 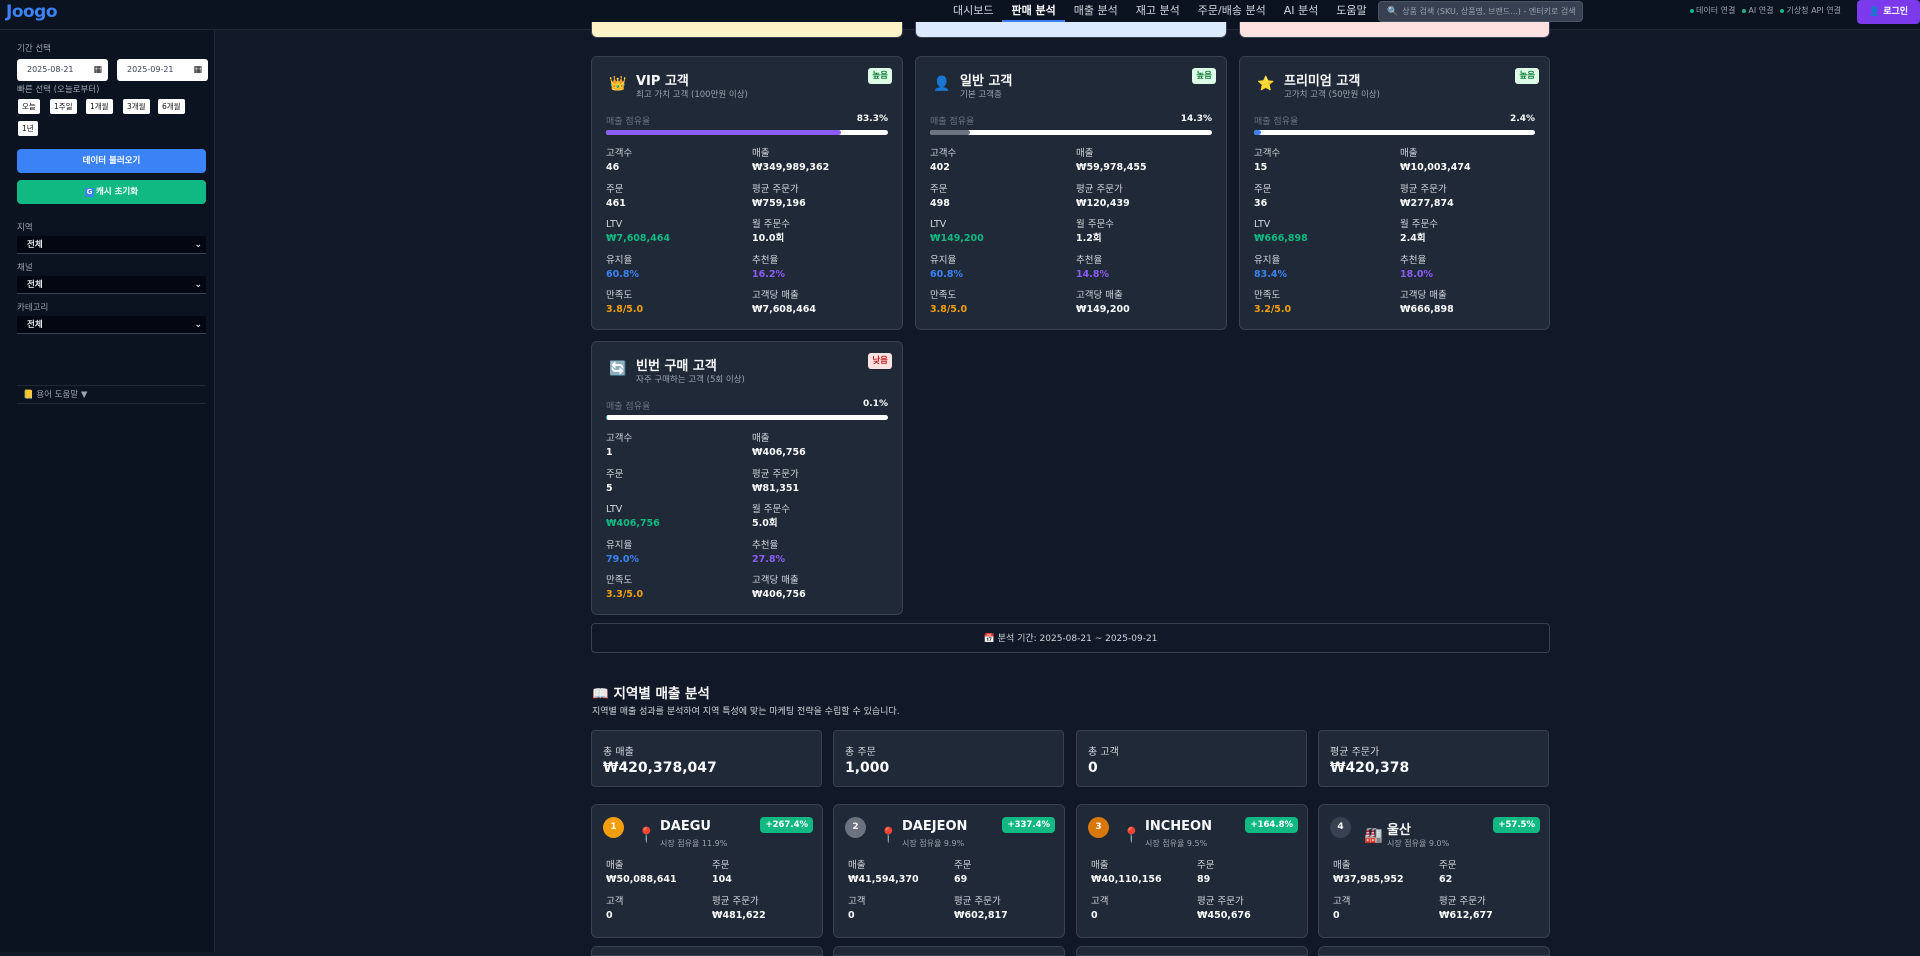 What do you see at coordinates (162, 70) in the screenshot?
I see `end-date-input: 2025-09-21 ▦` at bounding box center [162, 70].